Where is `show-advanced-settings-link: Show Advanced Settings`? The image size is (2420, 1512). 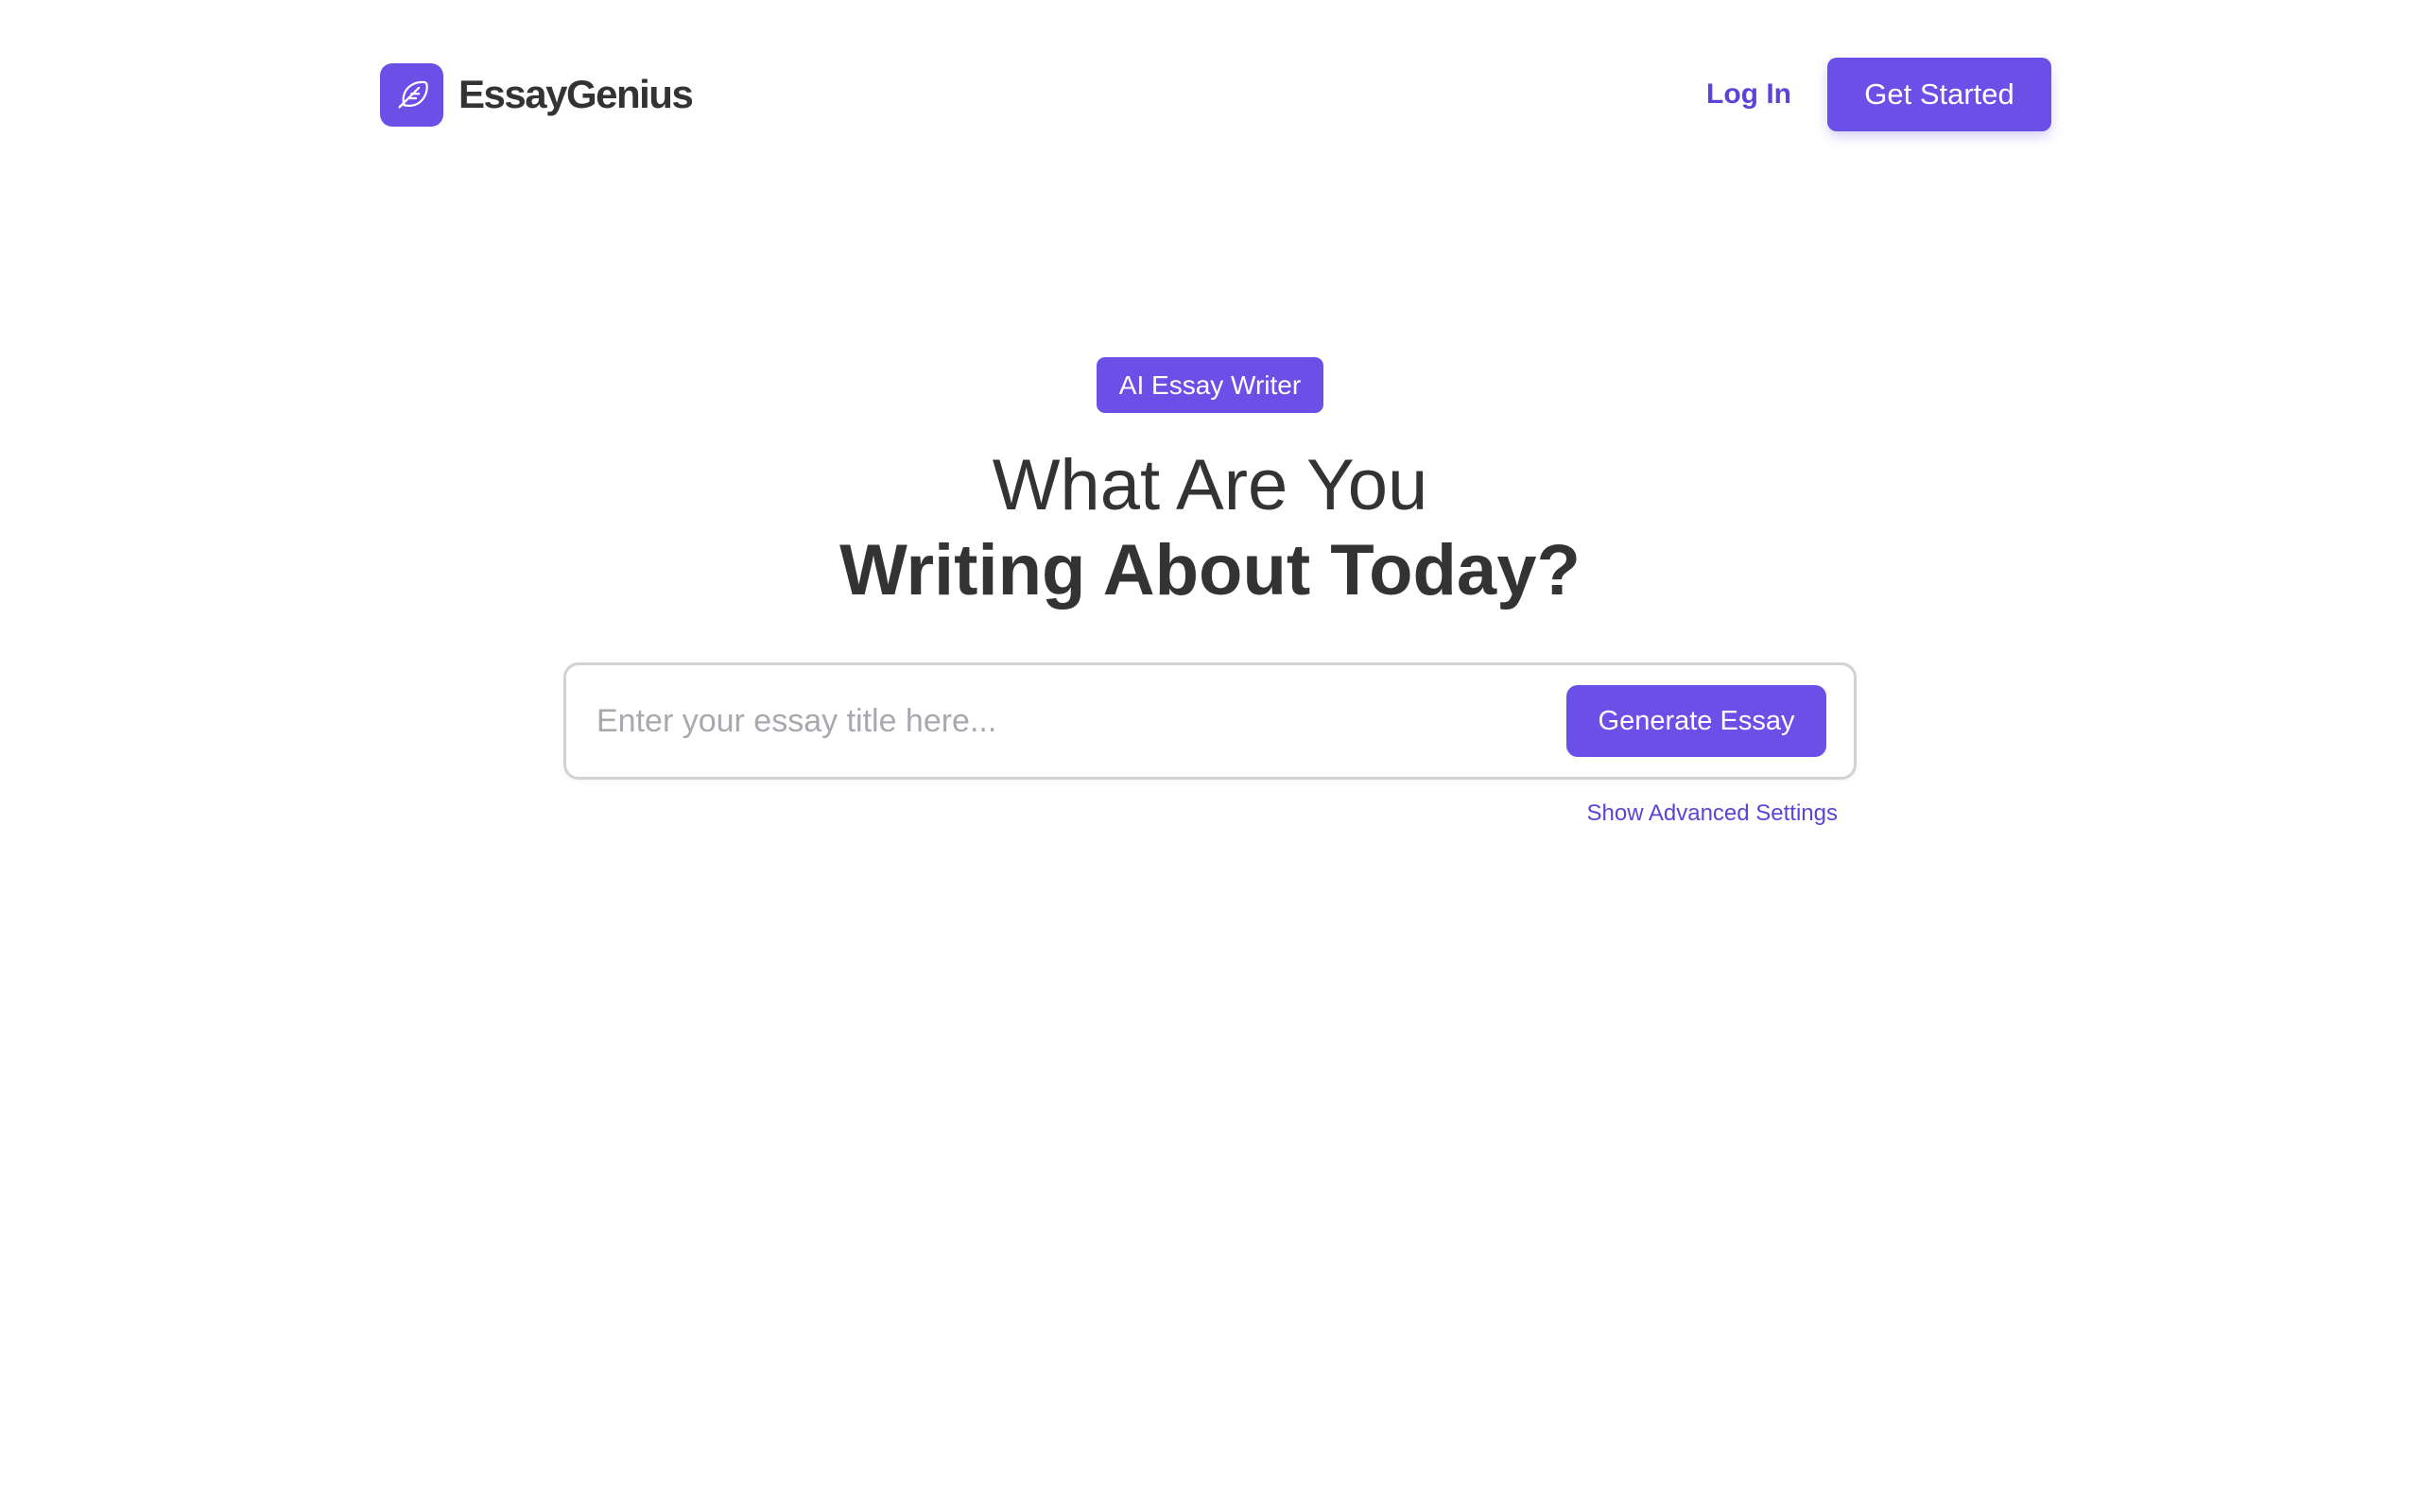
show-advanced-settings-link: Show Advanced Settings is located at coordinates (1712, 813).